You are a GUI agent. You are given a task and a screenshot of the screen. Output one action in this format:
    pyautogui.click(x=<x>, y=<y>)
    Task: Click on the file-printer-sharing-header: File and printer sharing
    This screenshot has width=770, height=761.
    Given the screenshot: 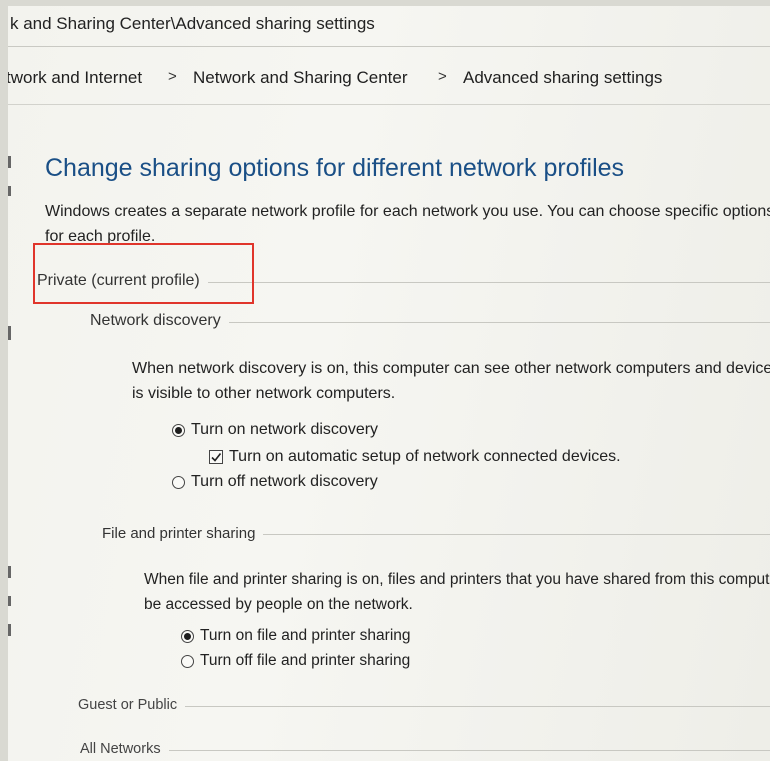 What is the action you would take?
    pyautogui.click(x=436, y=533)
    